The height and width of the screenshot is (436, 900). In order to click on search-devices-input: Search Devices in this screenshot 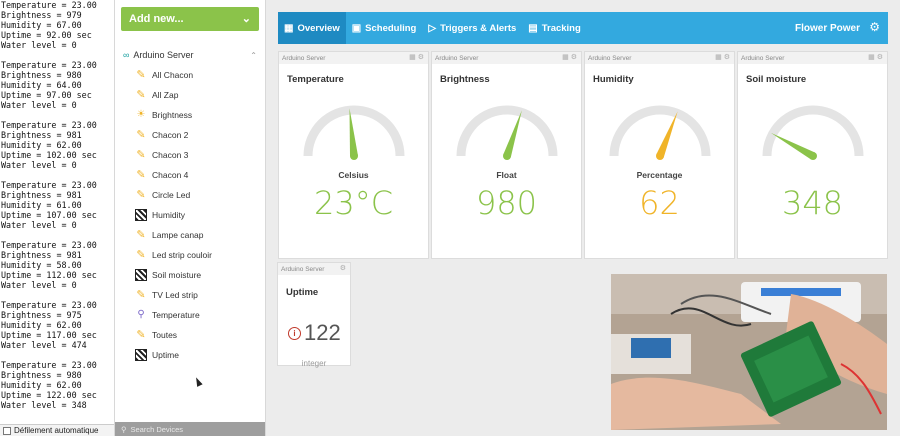, I will do `click(157, 429)`.